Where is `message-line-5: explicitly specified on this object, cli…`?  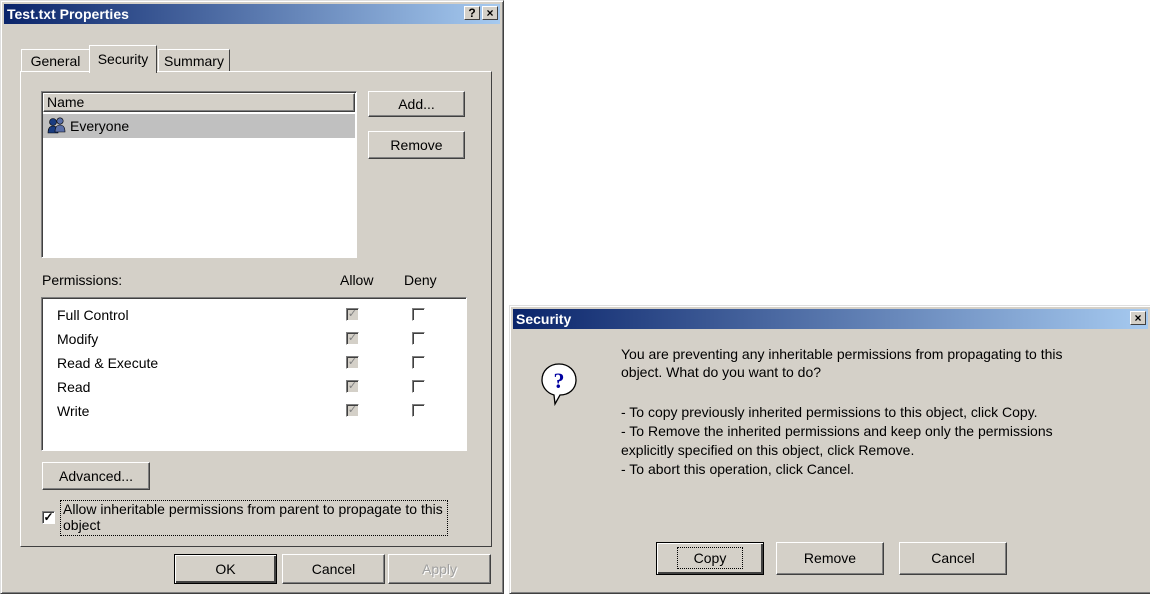
message-line-5: explicitly specified on this object, cli… is located at coordinates (768, 450).